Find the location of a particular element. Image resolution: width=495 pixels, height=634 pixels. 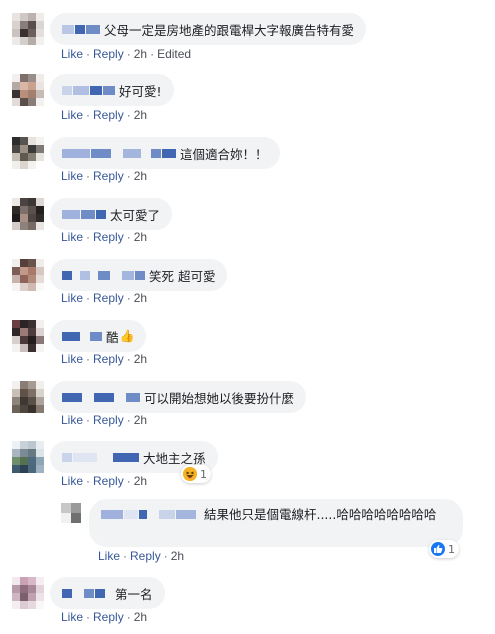

comment-text: 好可愛! is located at coordinates (140, 91).